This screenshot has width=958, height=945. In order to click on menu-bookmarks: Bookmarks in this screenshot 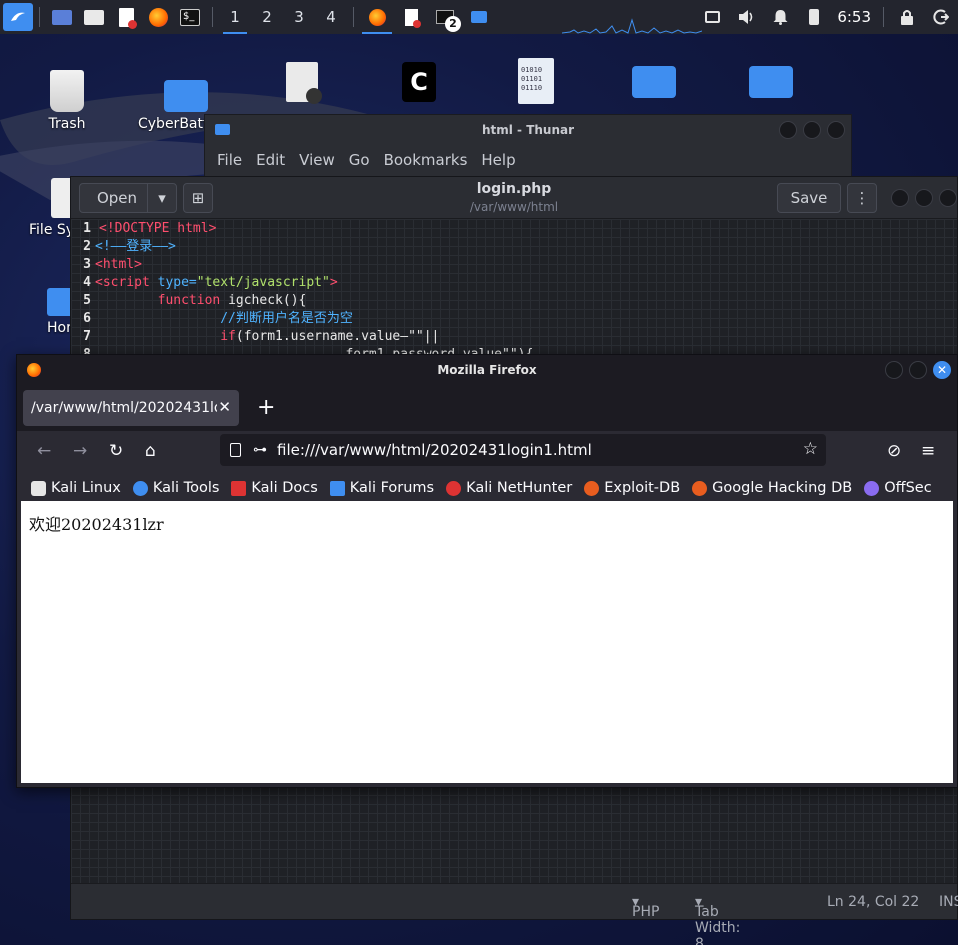, I will do `click(426, 160)`.